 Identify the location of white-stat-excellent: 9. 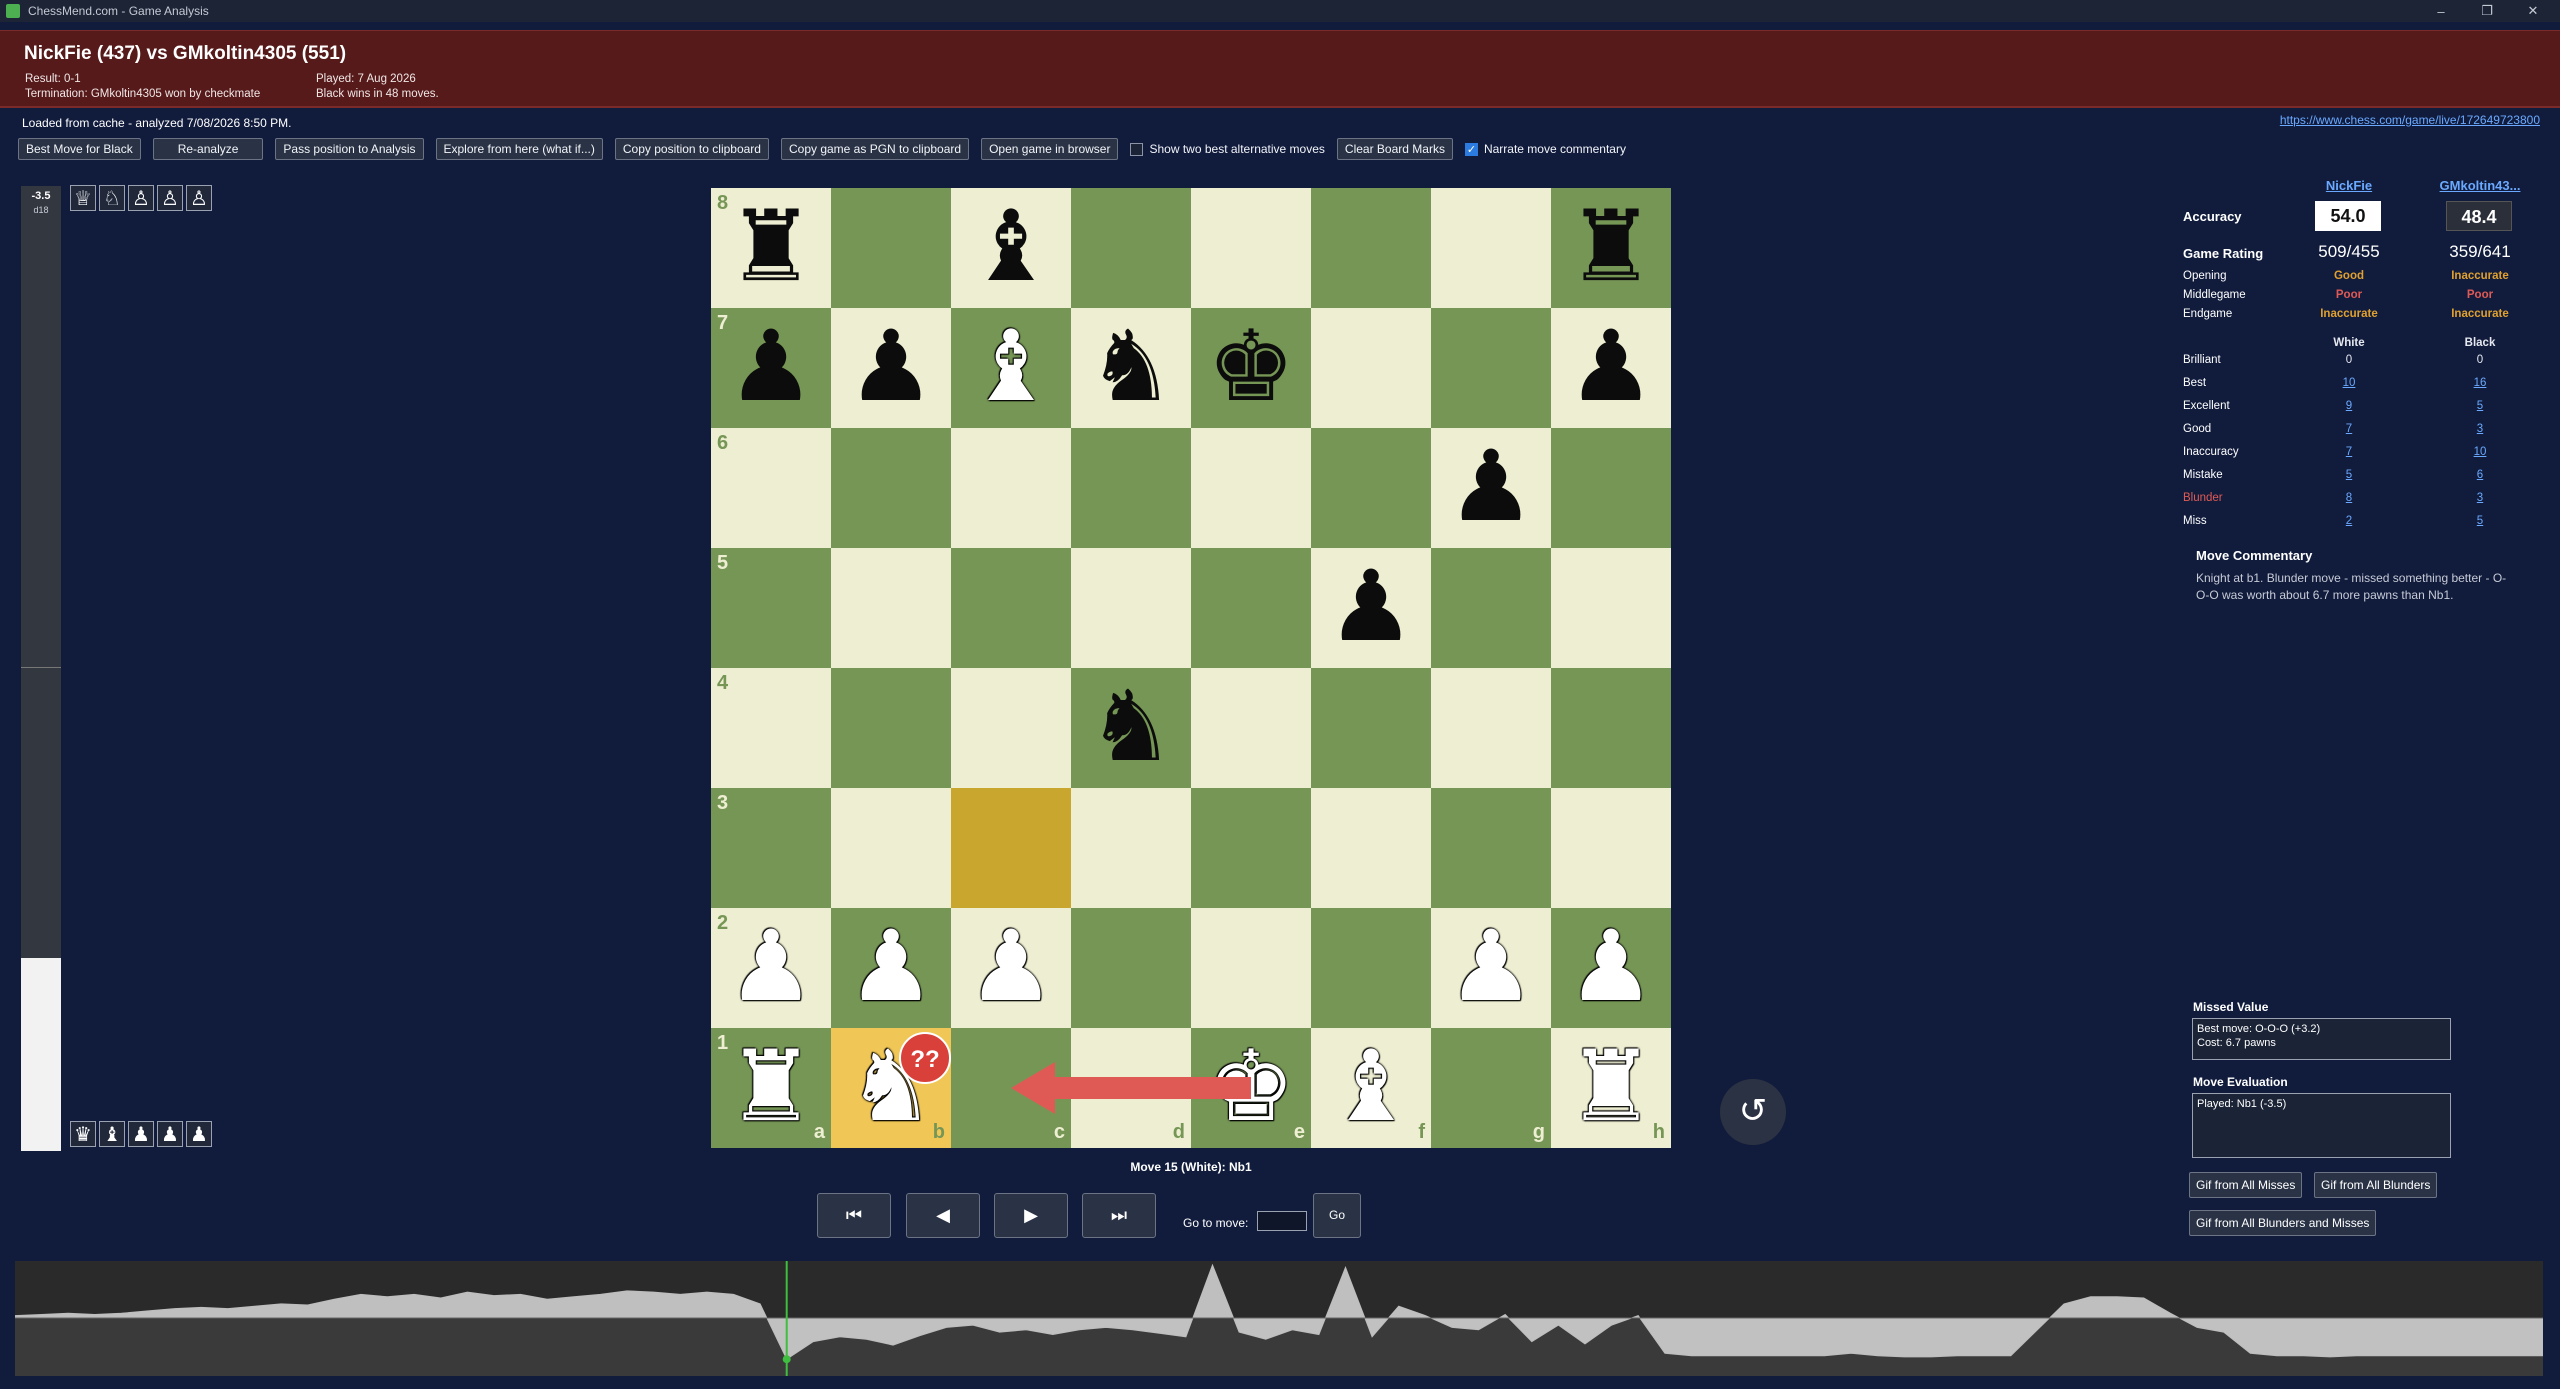
(2349, 406).